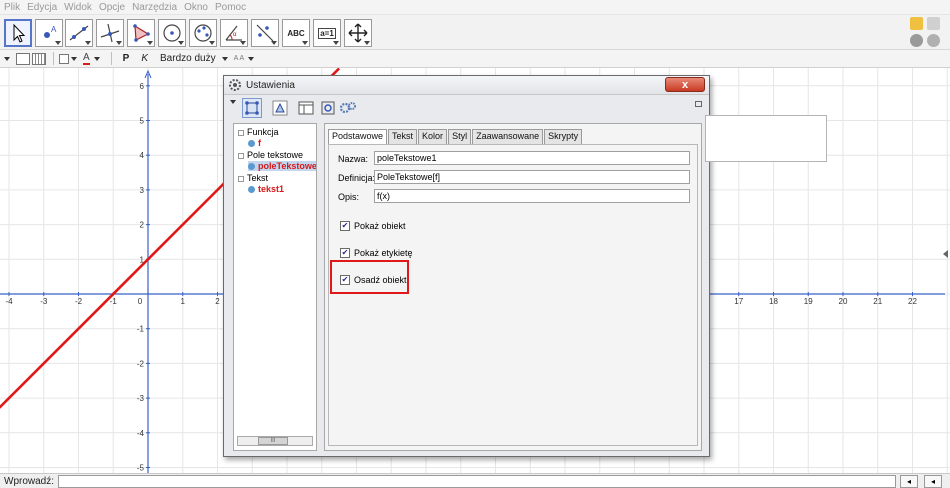  I want to click on layout-icon, so click(306, 108).